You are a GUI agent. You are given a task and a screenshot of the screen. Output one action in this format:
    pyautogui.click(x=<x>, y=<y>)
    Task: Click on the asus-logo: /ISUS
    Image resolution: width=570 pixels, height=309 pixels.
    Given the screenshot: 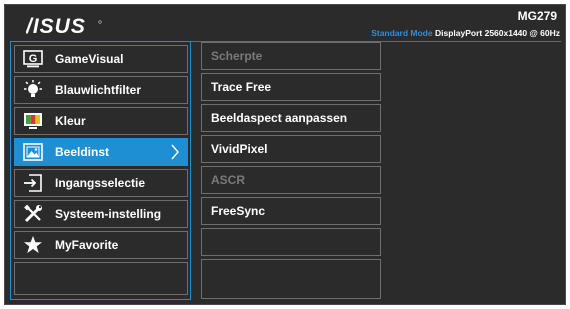 What is the action you would take?
    pyautogui.click(x=64, y=26)
    